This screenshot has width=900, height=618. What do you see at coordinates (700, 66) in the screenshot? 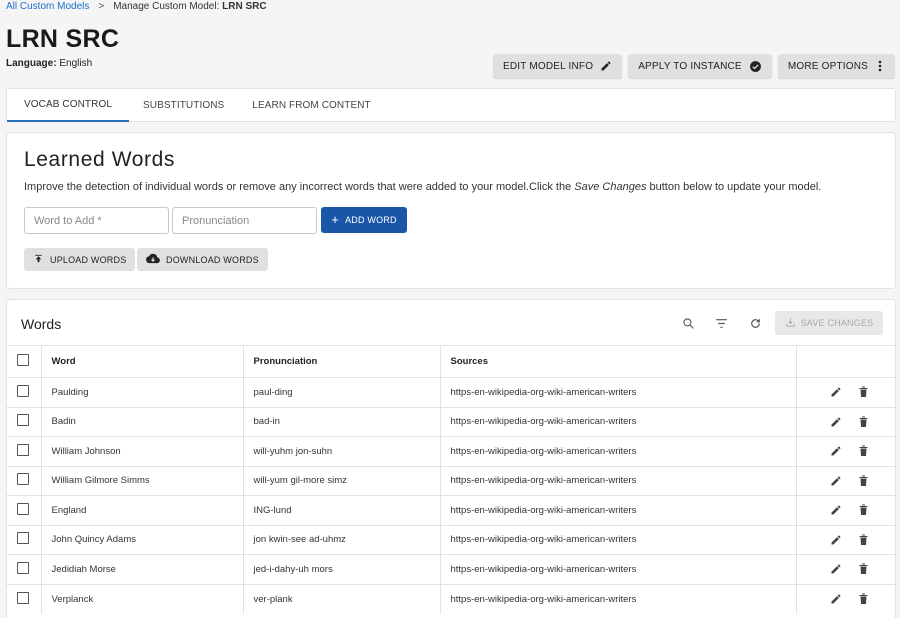
I see `apply-to-instance-button: APPLY TO INSTANCE` at bounding box center [700, 66].